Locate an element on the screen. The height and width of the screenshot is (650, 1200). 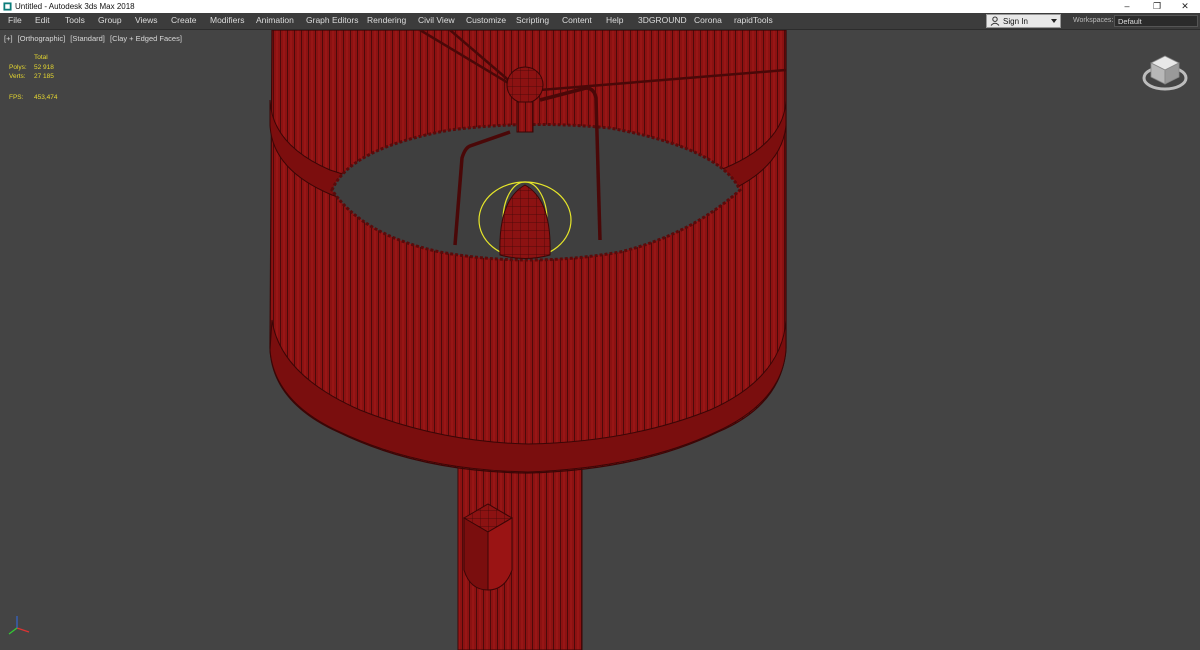
menu-civil-view: Civil View is located at coordinates (436, 20).